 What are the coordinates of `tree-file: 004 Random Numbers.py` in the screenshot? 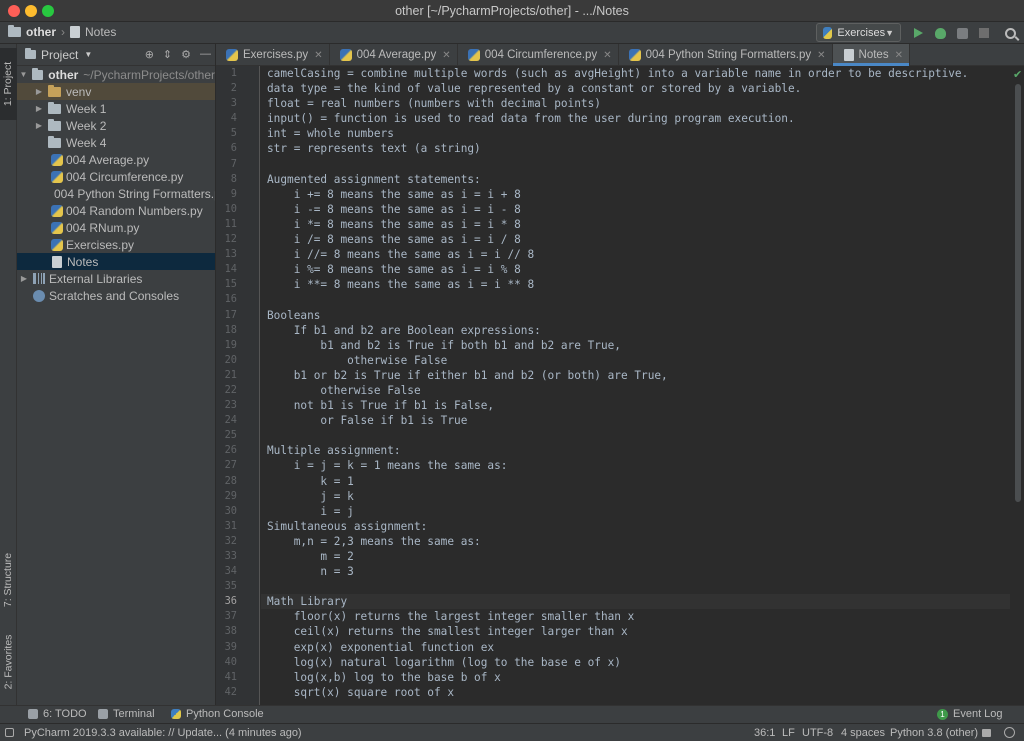 It's located at (116, 210).